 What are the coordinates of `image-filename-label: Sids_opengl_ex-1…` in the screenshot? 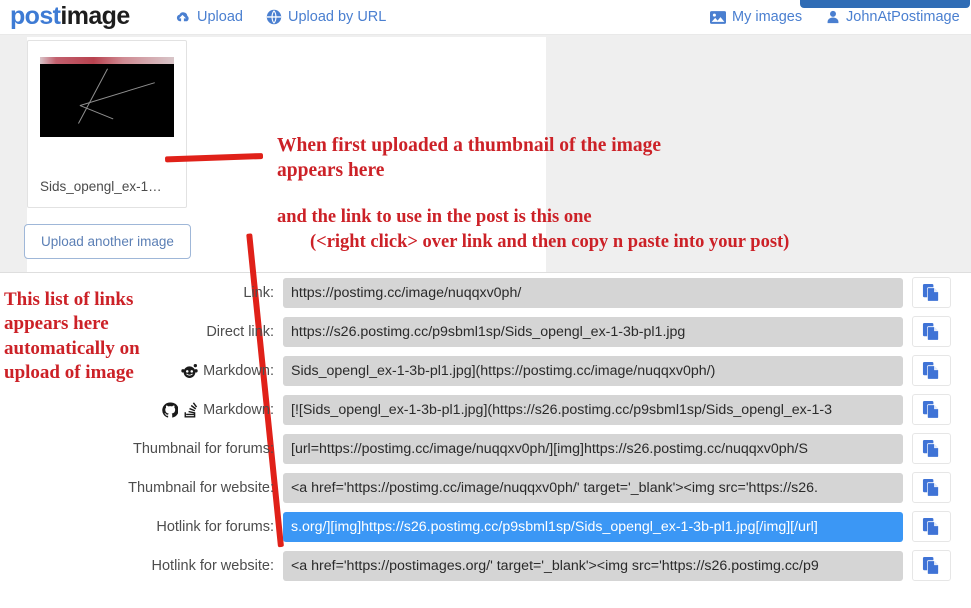 It's located at (101, 186).